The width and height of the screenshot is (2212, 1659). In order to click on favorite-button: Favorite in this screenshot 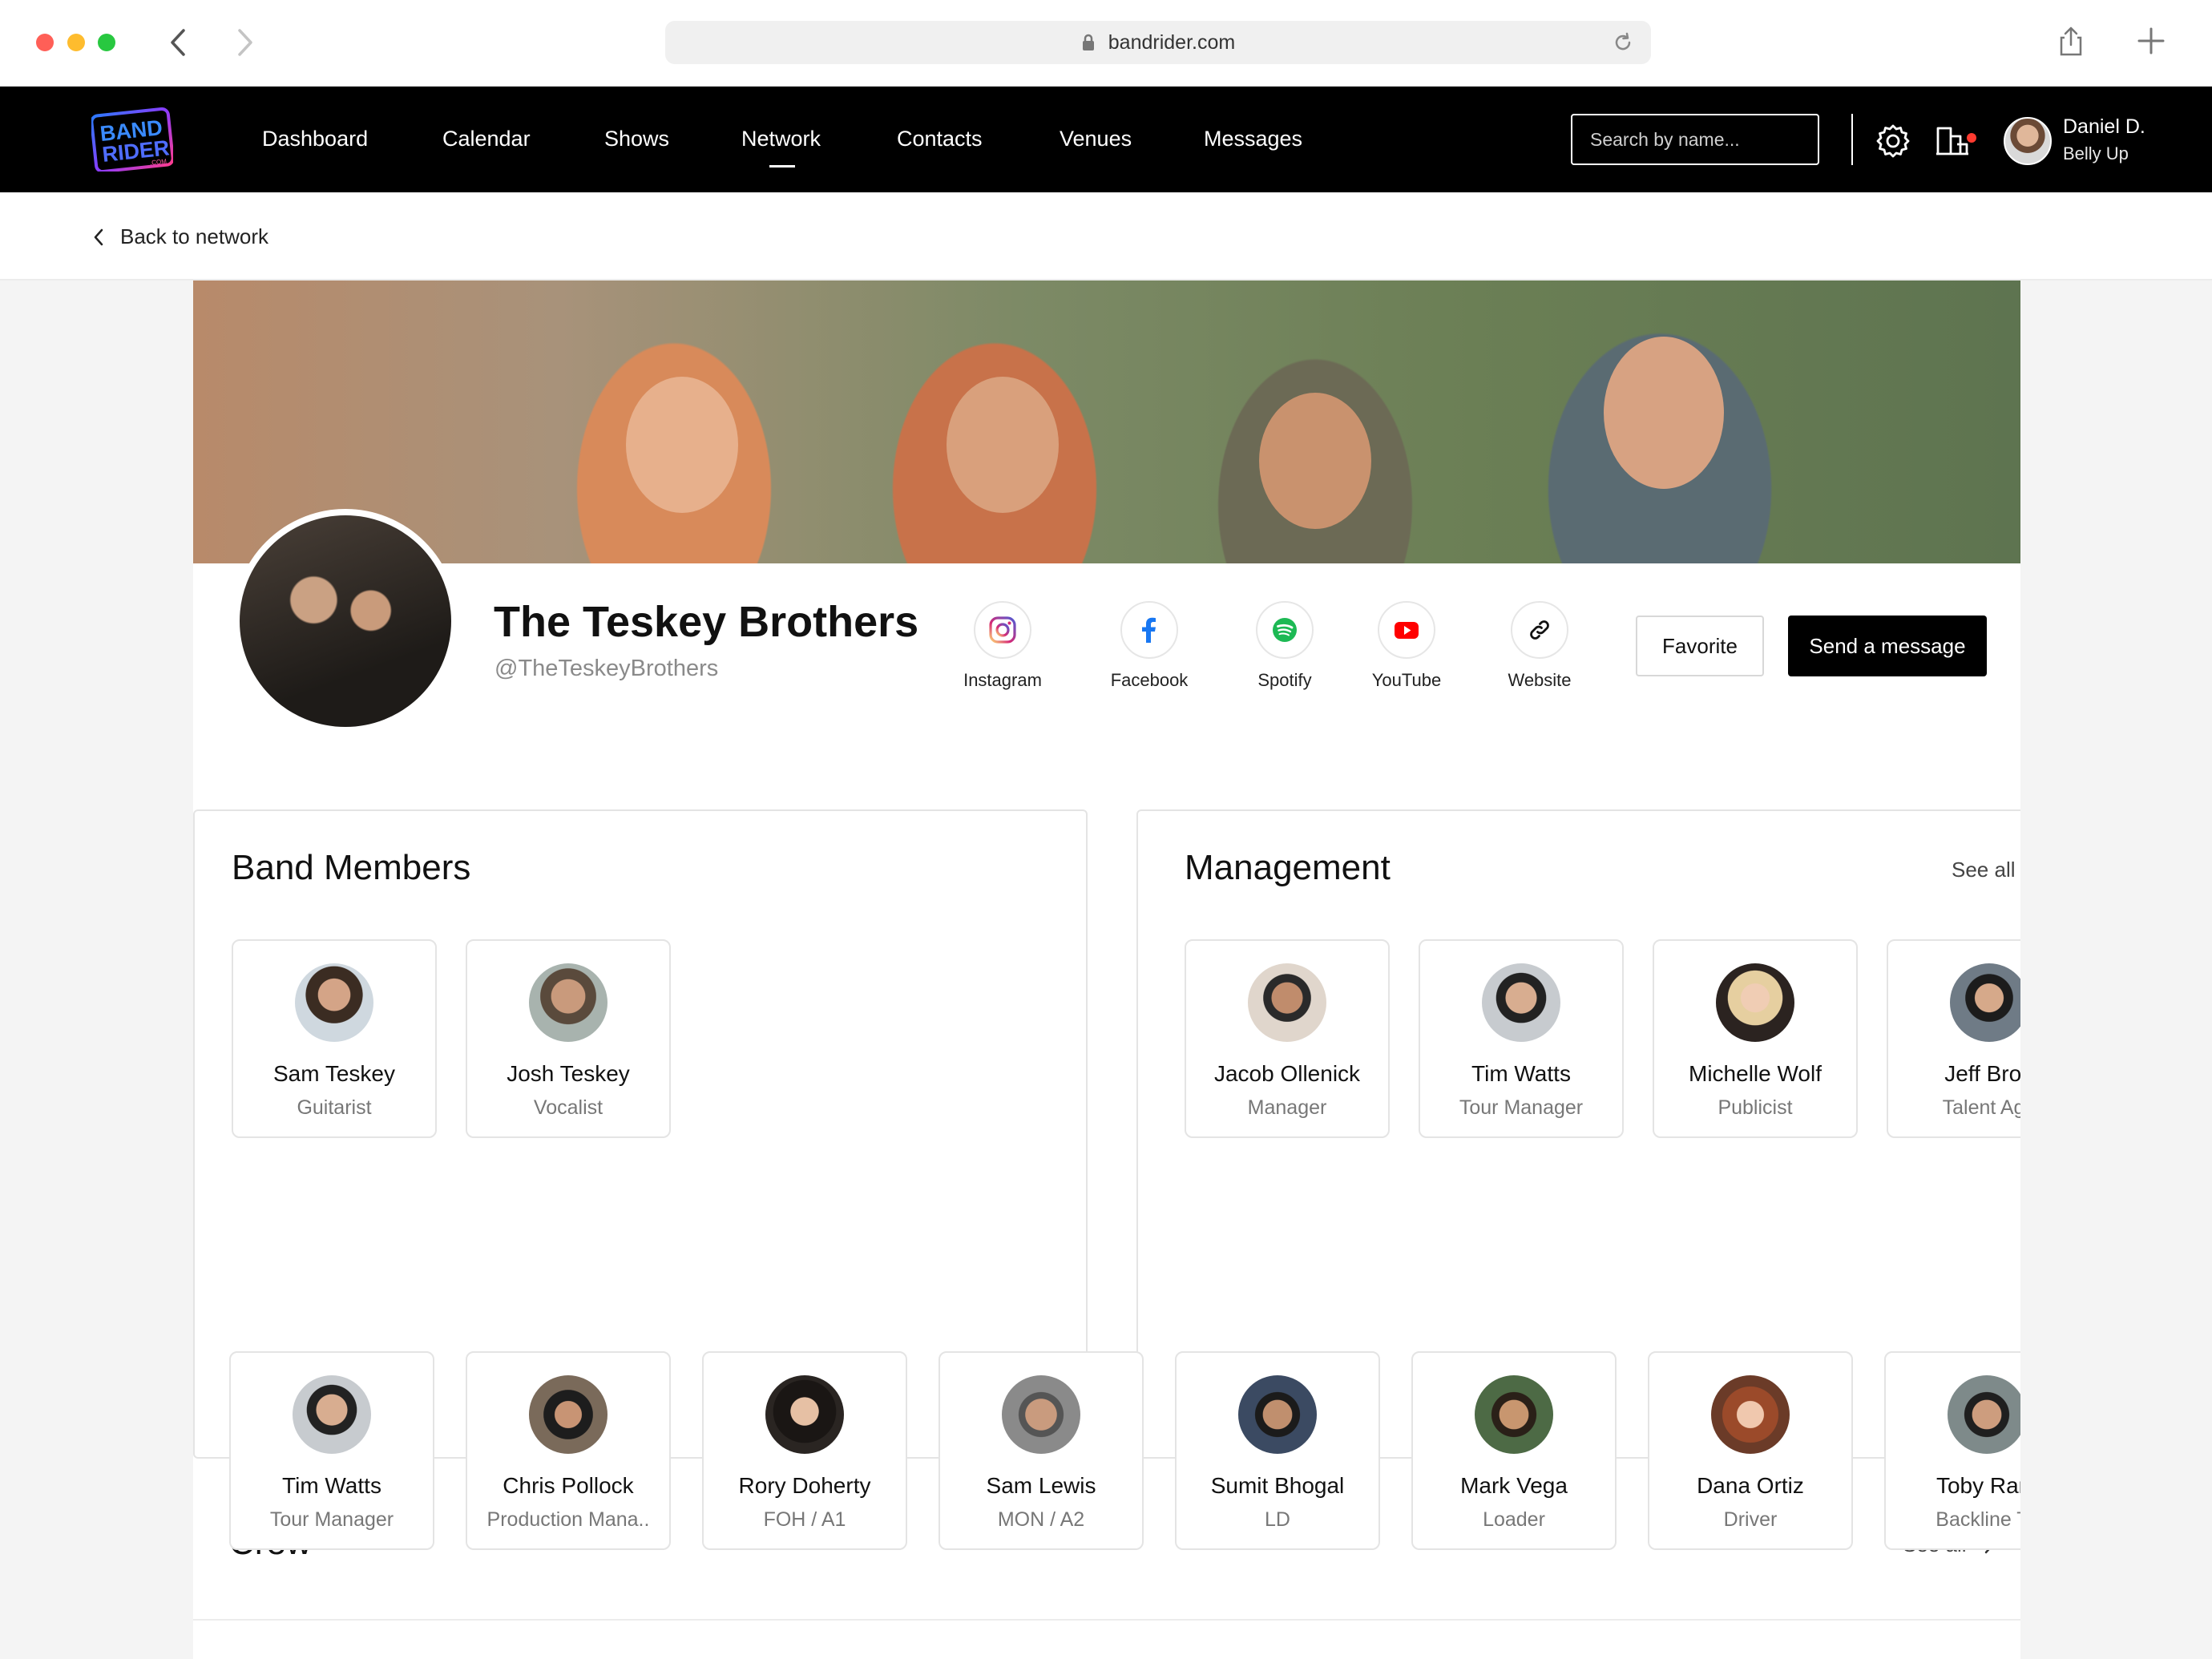, I will do `click(1700, 646)`.